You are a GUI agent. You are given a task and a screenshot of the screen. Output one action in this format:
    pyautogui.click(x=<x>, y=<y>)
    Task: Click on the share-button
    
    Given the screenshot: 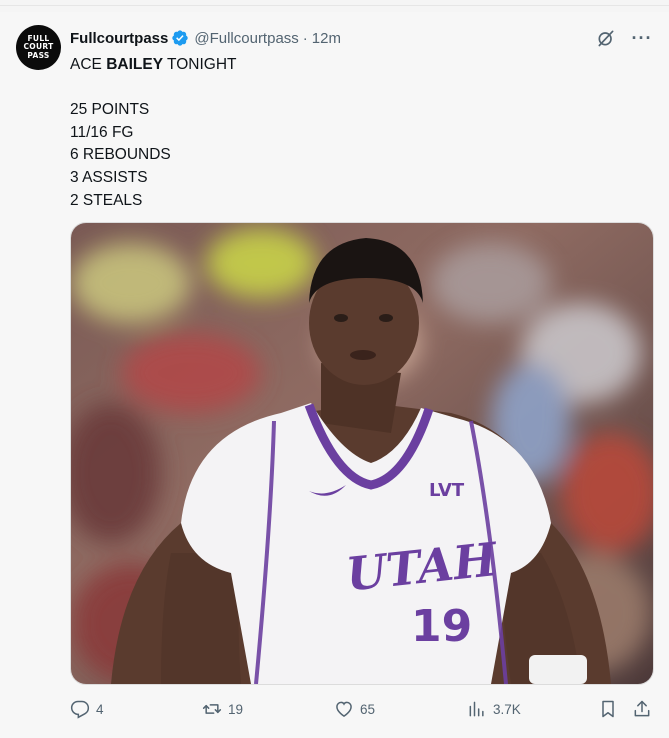 What is the action you would take?
    pyautogui.click(x=642, y=709)
    